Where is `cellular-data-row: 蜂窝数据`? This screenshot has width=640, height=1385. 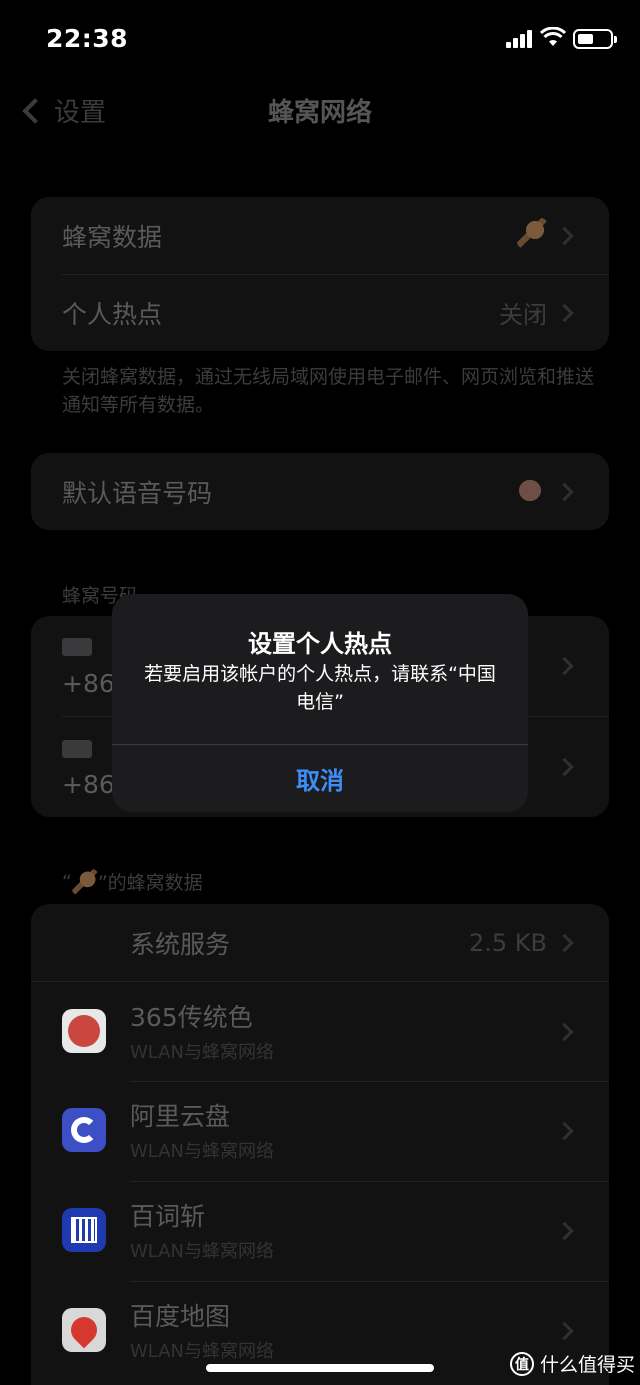
cellular-data-row: 蜂窝数据 is located at coordinates (320, 235).